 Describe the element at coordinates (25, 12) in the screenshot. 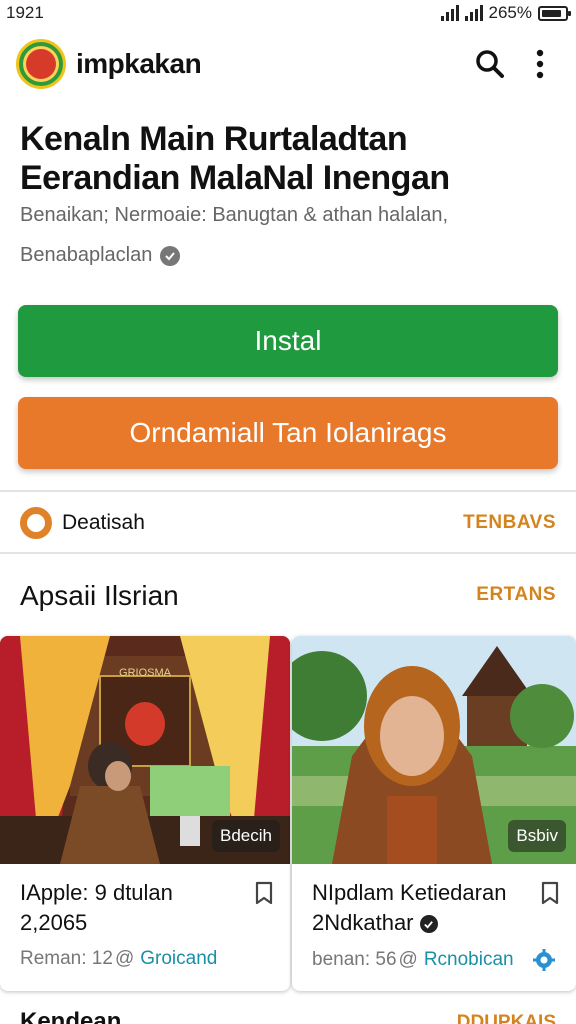

I see `status-time: 1921` at that location.